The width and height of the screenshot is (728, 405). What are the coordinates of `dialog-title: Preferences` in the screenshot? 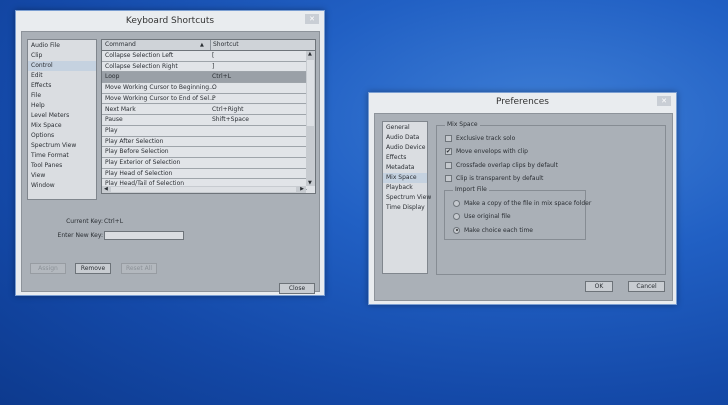 It's located at (522, 102).